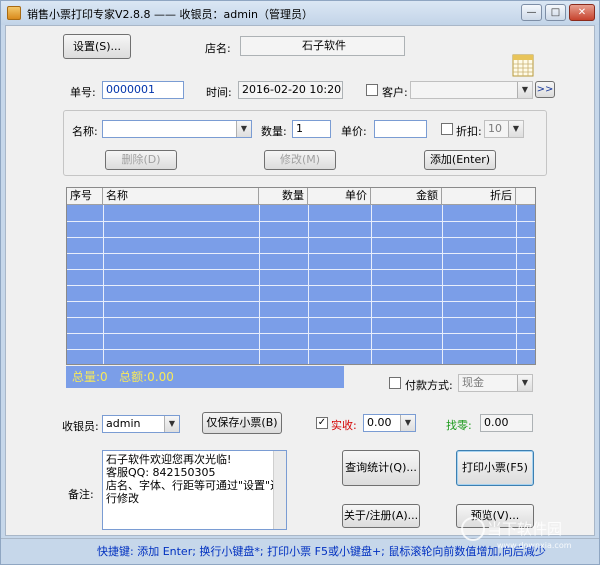 This screenshot has width=600, height=565. What do you see at coordinates (80, 426) in the screenshot?
I see `cashier-label: 收银员:` at bounding box center [80, 426].